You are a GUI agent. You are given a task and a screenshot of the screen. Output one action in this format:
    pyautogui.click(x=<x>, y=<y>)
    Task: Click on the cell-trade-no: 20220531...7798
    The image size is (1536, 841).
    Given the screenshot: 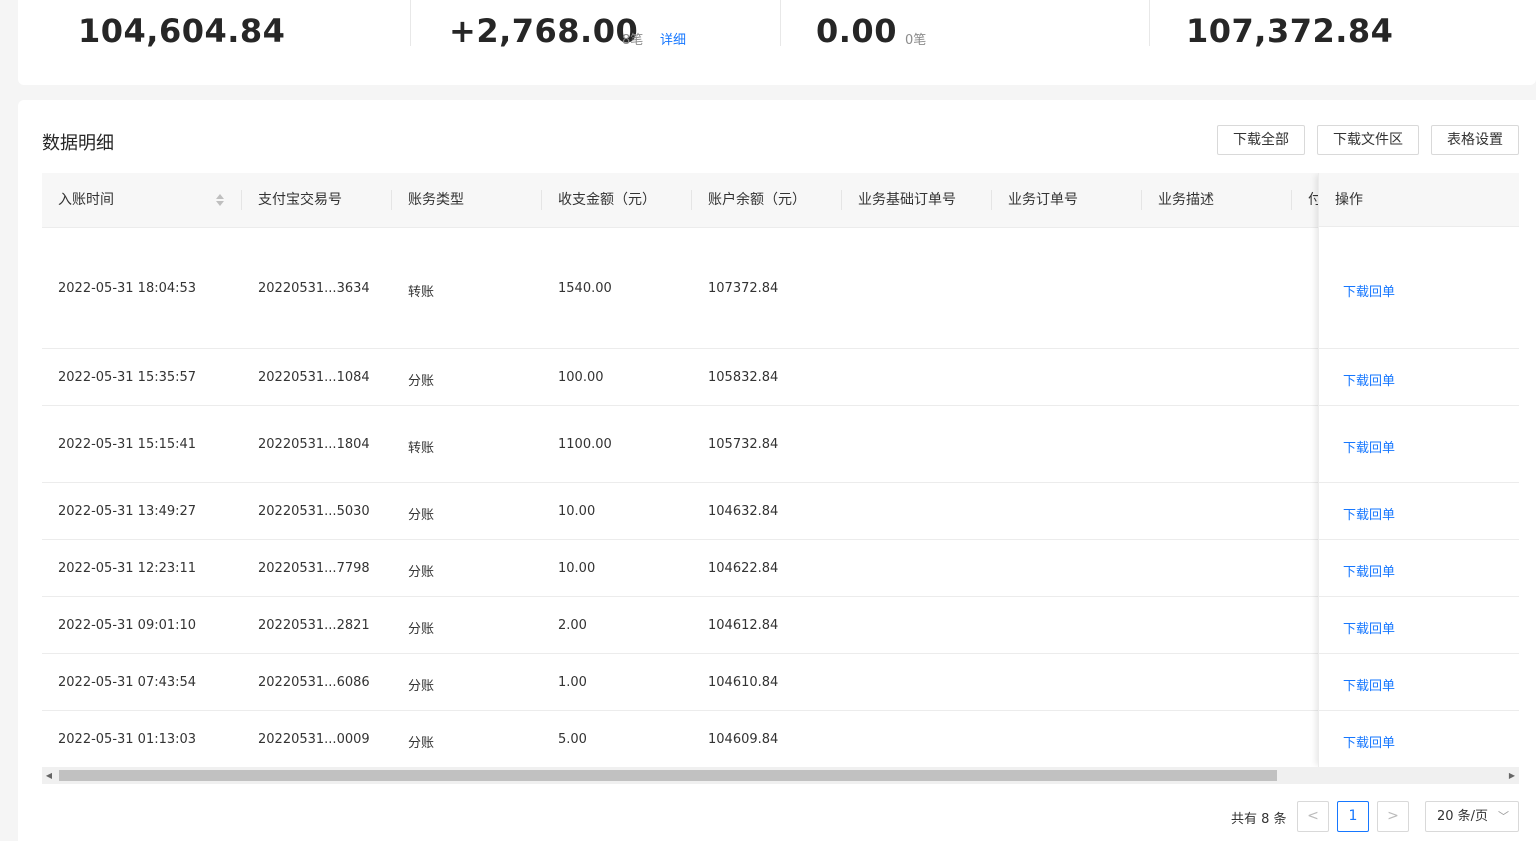 What is the action you would take?
    pyautogui.click(x=314, y=568)
    